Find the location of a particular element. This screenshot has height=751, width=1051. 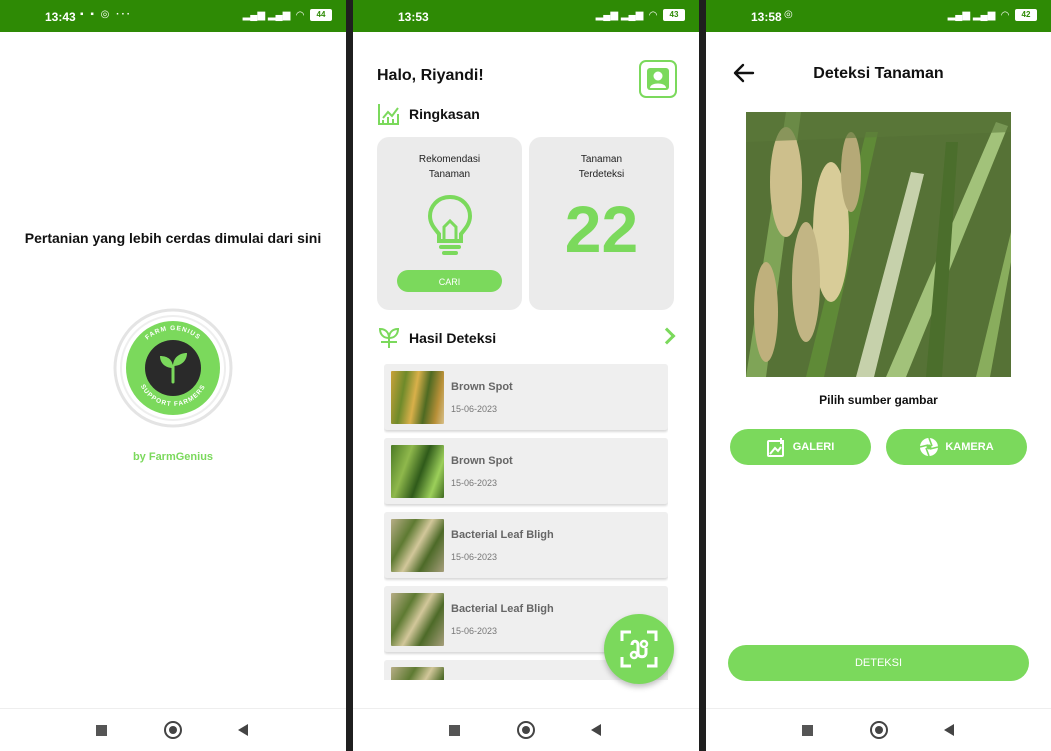

search-recommendation-button: CARI is located at coordinates (449, 281).